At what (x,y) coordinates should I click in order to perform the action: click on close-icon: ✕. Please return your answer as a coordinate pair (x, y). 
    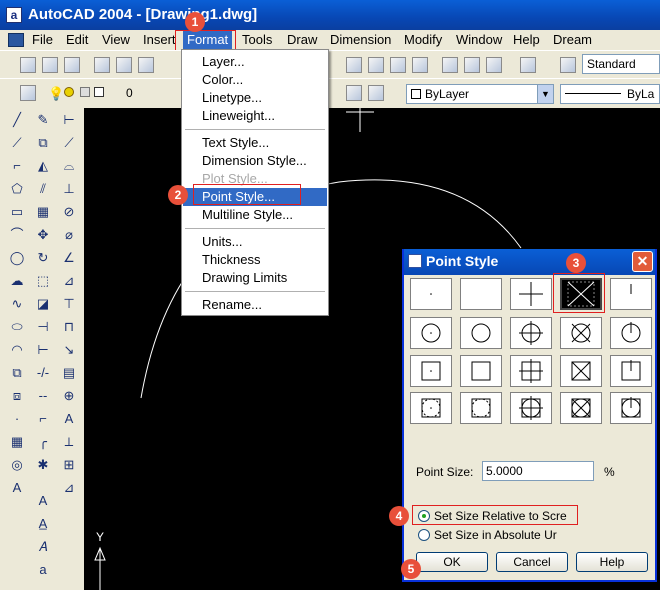
    Looking at the image, I should click on (642, 261).